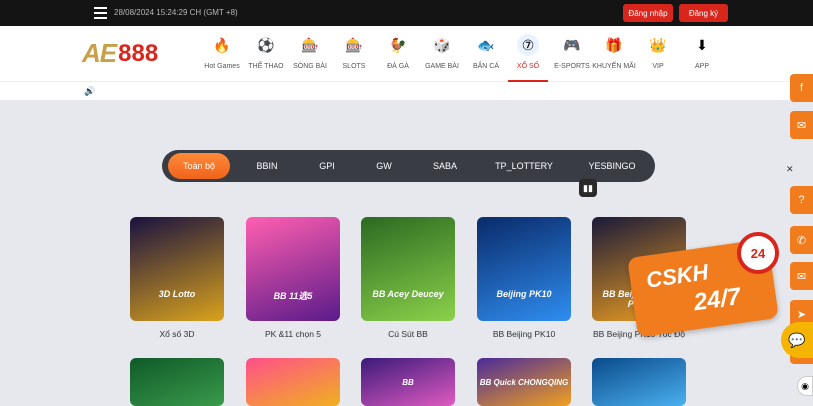 The image size is (813, 406). Describe the element at coordinates (658, 45) in the screenshot. I see `crown-icon: 👑` at that location.